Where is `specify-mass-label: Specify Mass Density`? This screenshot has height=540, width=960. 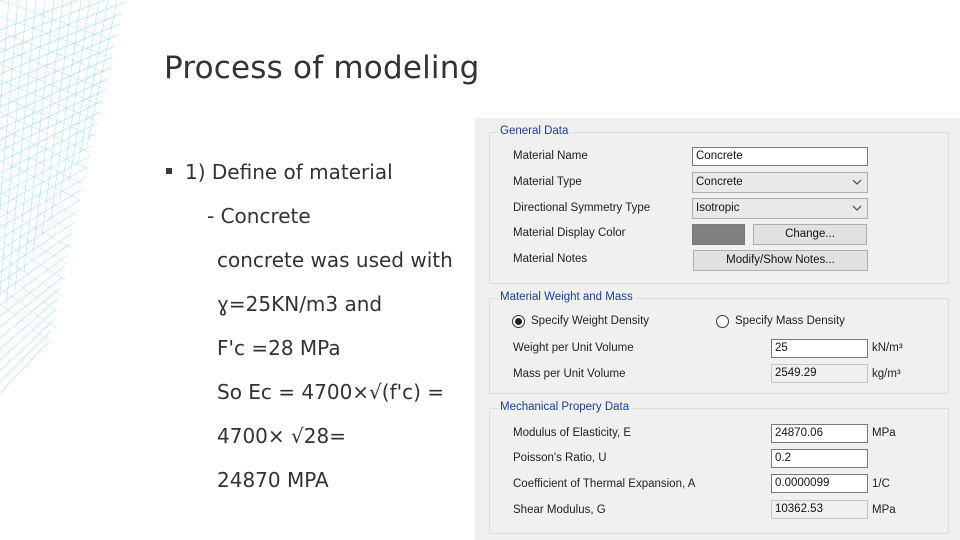
specify-mass-label: Specify Mass Density is located at coordinates (790, 321).